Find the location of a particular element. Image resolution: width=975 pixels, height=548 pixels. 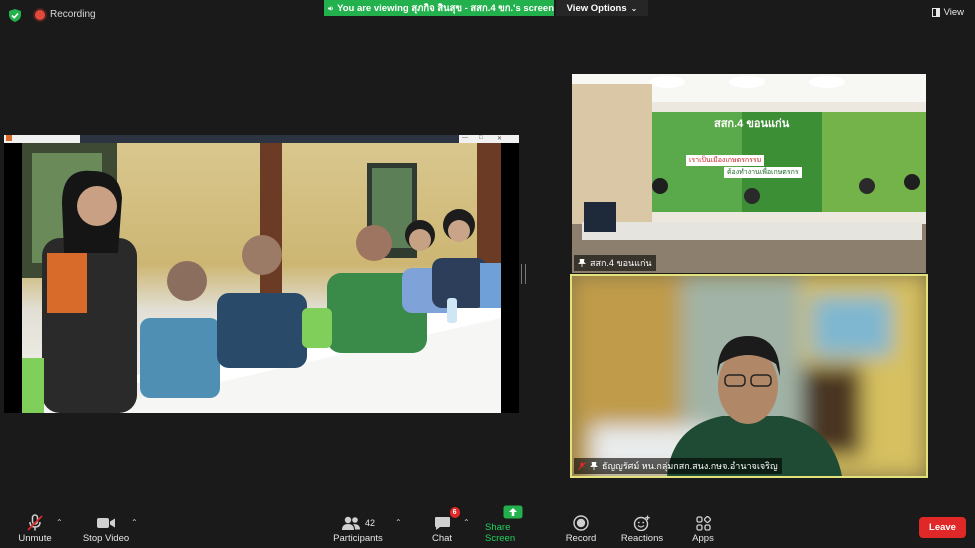

view-options-label: View Options is located at coordinates (596, 8).